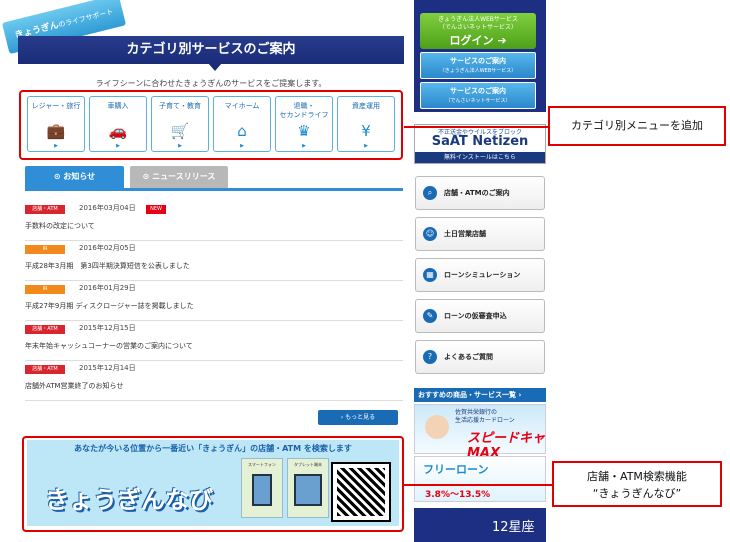  What do you see at coordinates (480, 479) in the screenshot?
I see `free-loan-banner: フリーローン 3.8%〜13.5%` at bounding box center [480, 479].